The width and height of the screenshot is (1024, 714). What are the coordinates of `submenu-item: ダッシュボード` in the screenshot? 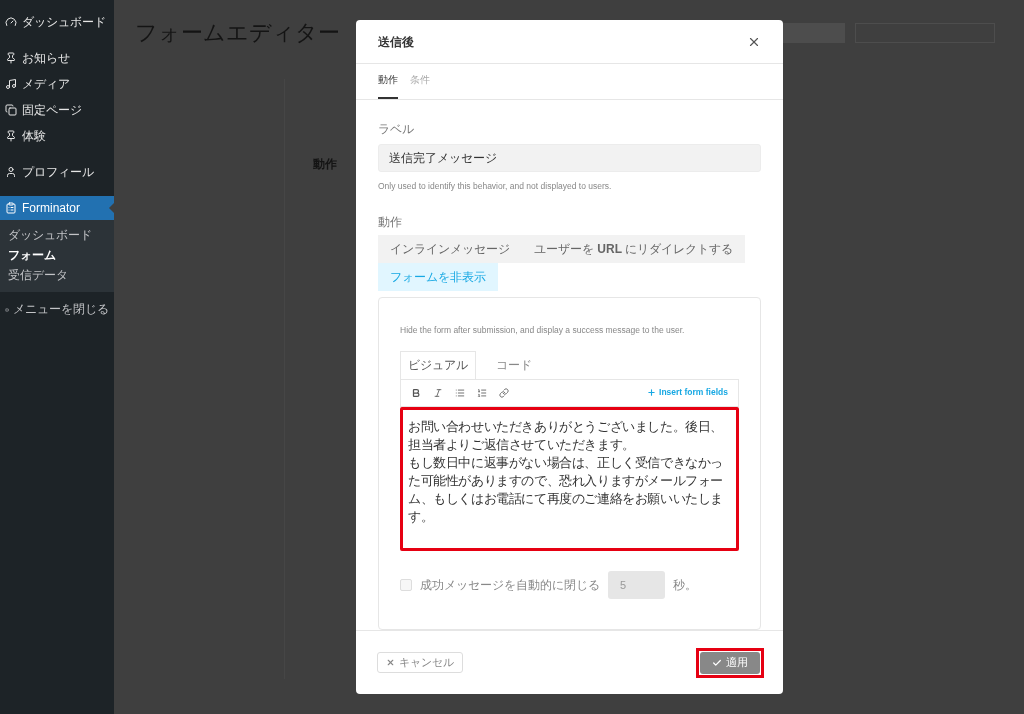 It's located at (57, 236).